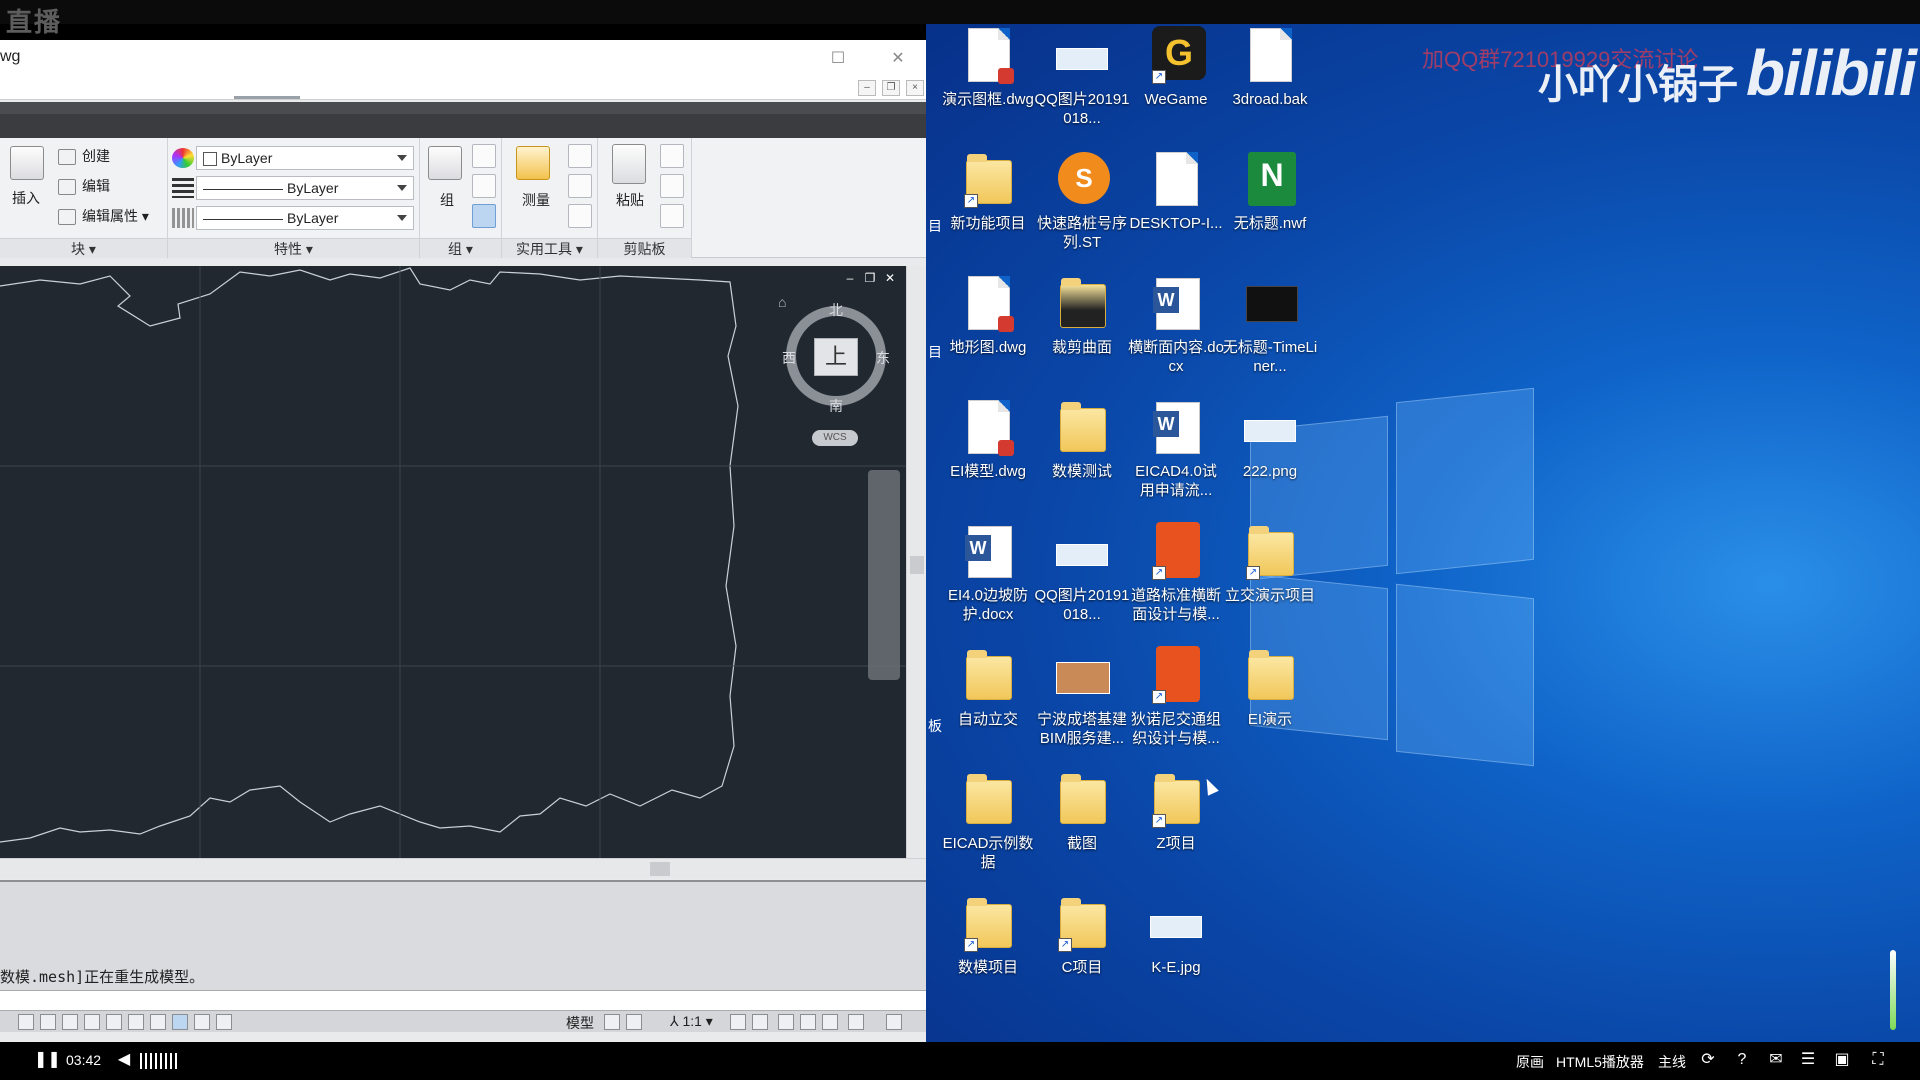 Image resolution: width=1920 pixels, height=1080 pixels. Describe the element at coordinates (1842, 1060) in the screenshot. I see `gift-icon: ▣` at that location.